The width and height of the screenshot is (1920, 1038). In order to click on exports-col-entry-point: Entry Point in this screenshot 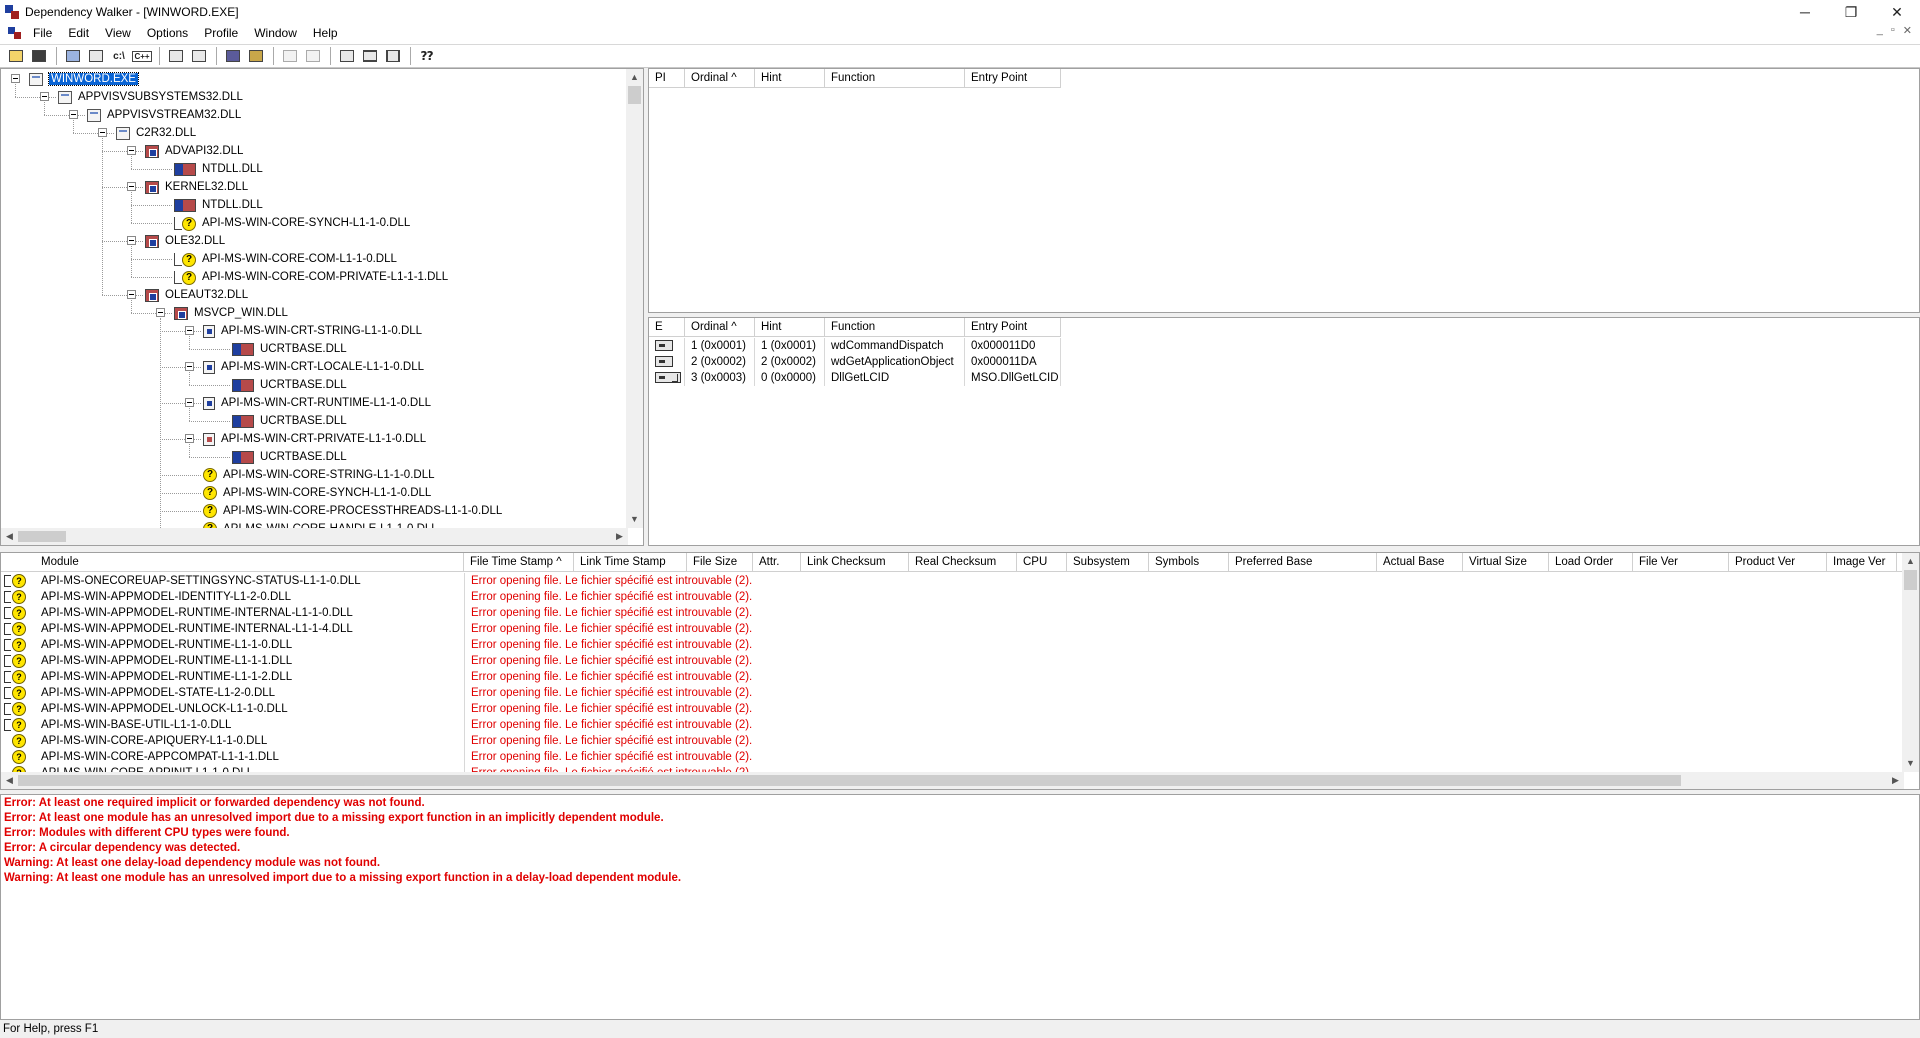, I will do `click(1013, 327)`.